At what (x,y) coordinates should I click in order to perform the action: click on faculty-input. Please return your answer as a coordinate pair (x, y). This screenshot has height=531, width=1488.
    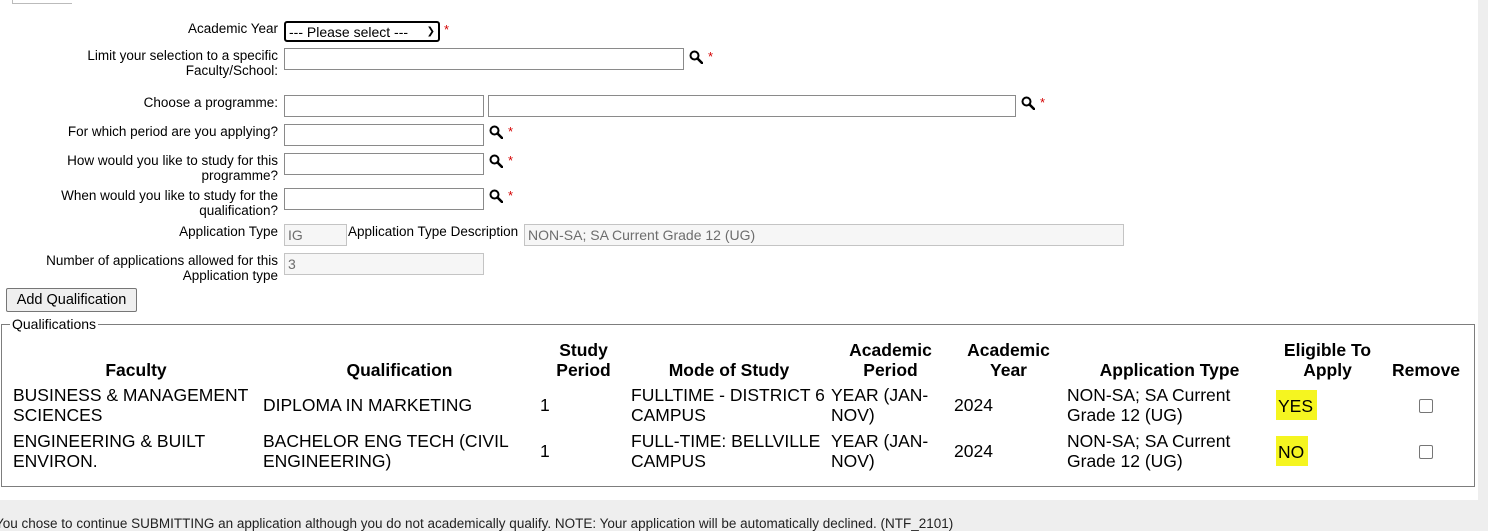
    Looking at the image, I should click on (484, 59).